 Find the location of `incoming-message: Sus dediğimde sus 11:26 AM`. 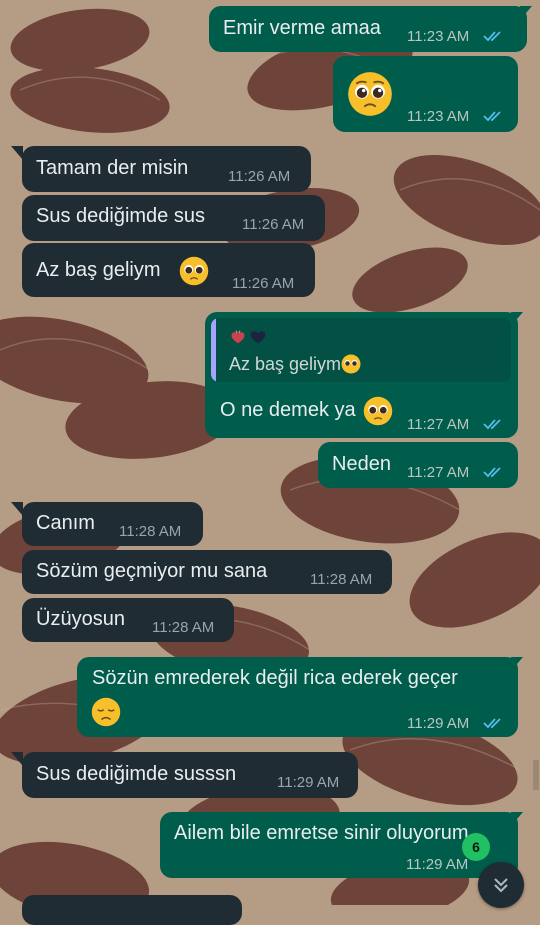

incoming-message: Sus dediğimde sus 11:26 AM is located at coordinates (173, 218).